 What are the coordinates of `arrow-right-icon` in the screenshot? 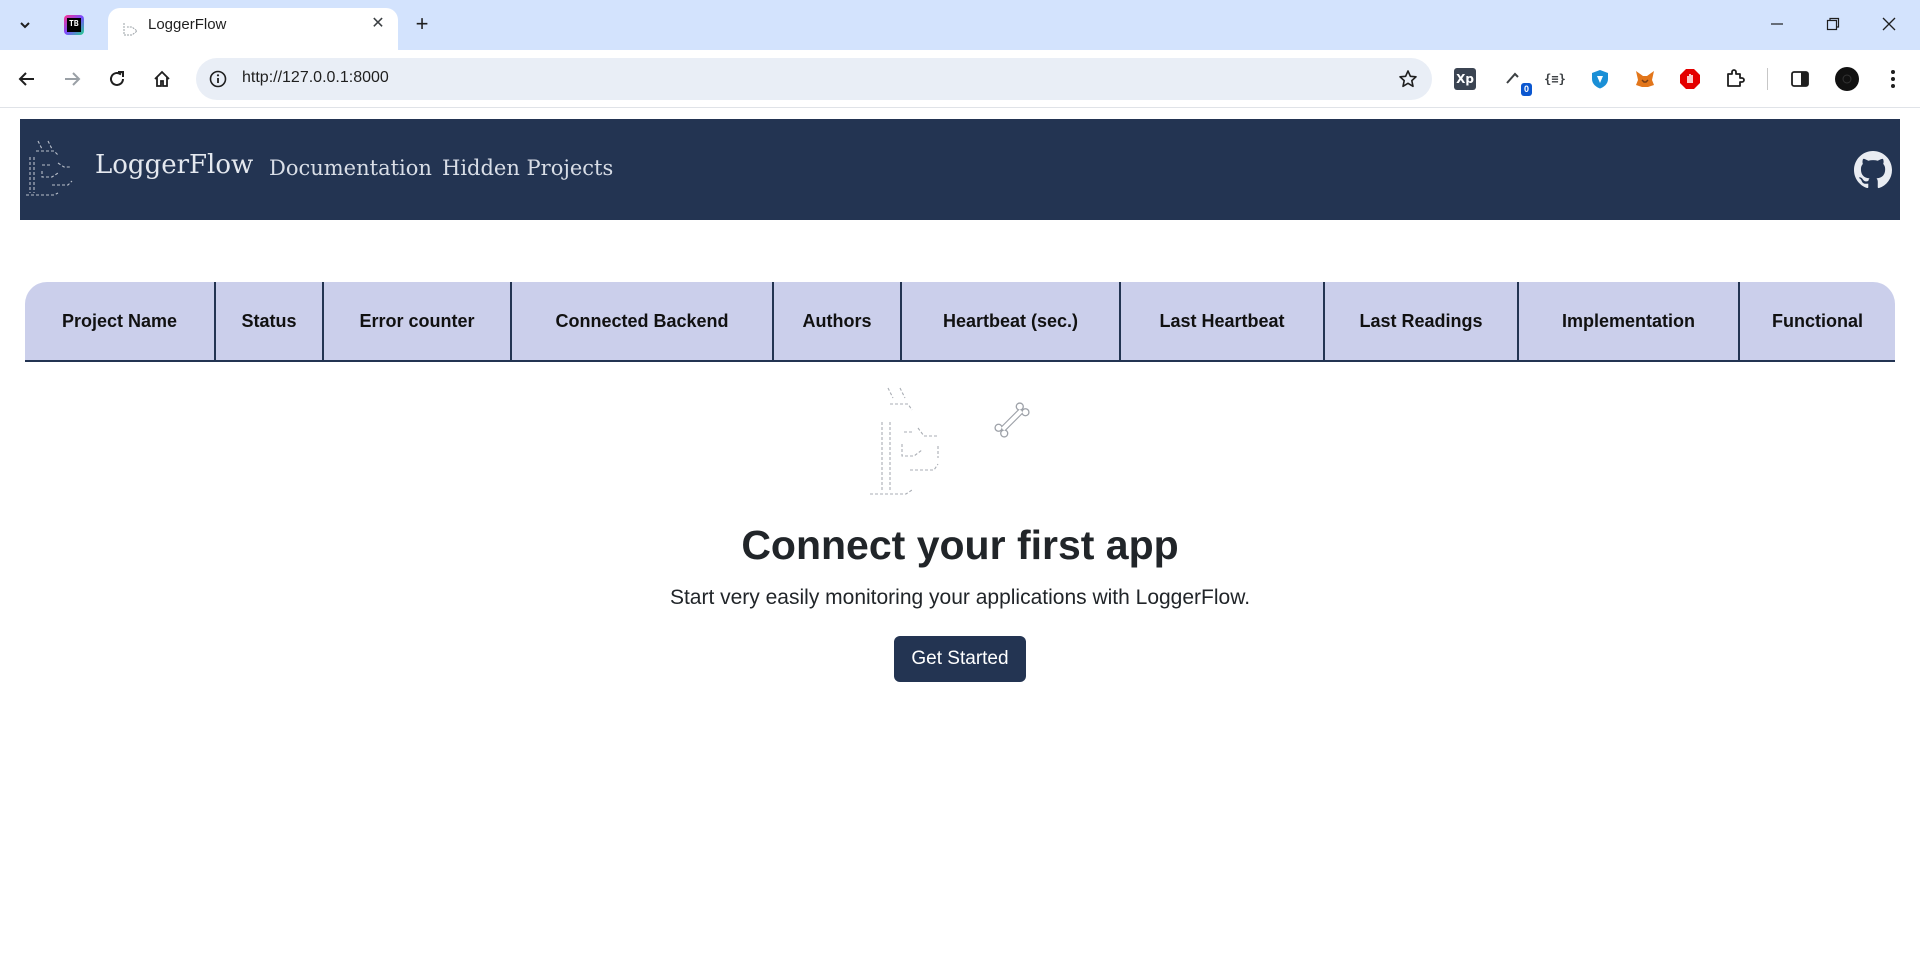 It's located at (73, 79).